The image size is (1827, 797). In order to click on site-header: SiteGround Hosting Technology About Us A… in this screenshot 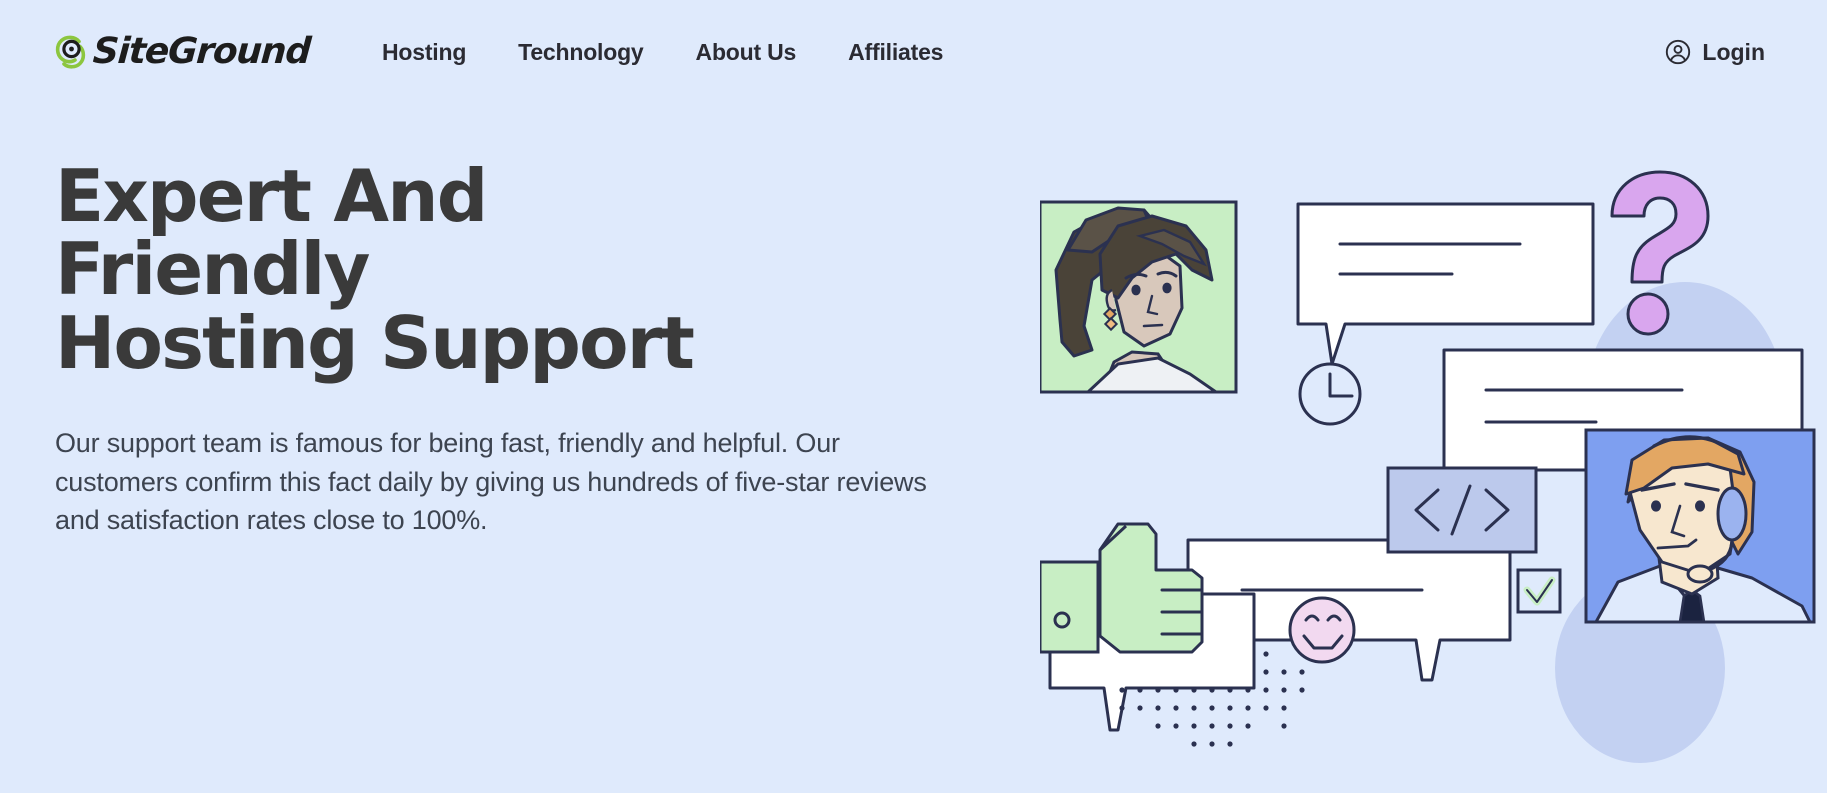, I will do `click(913, 52)`.